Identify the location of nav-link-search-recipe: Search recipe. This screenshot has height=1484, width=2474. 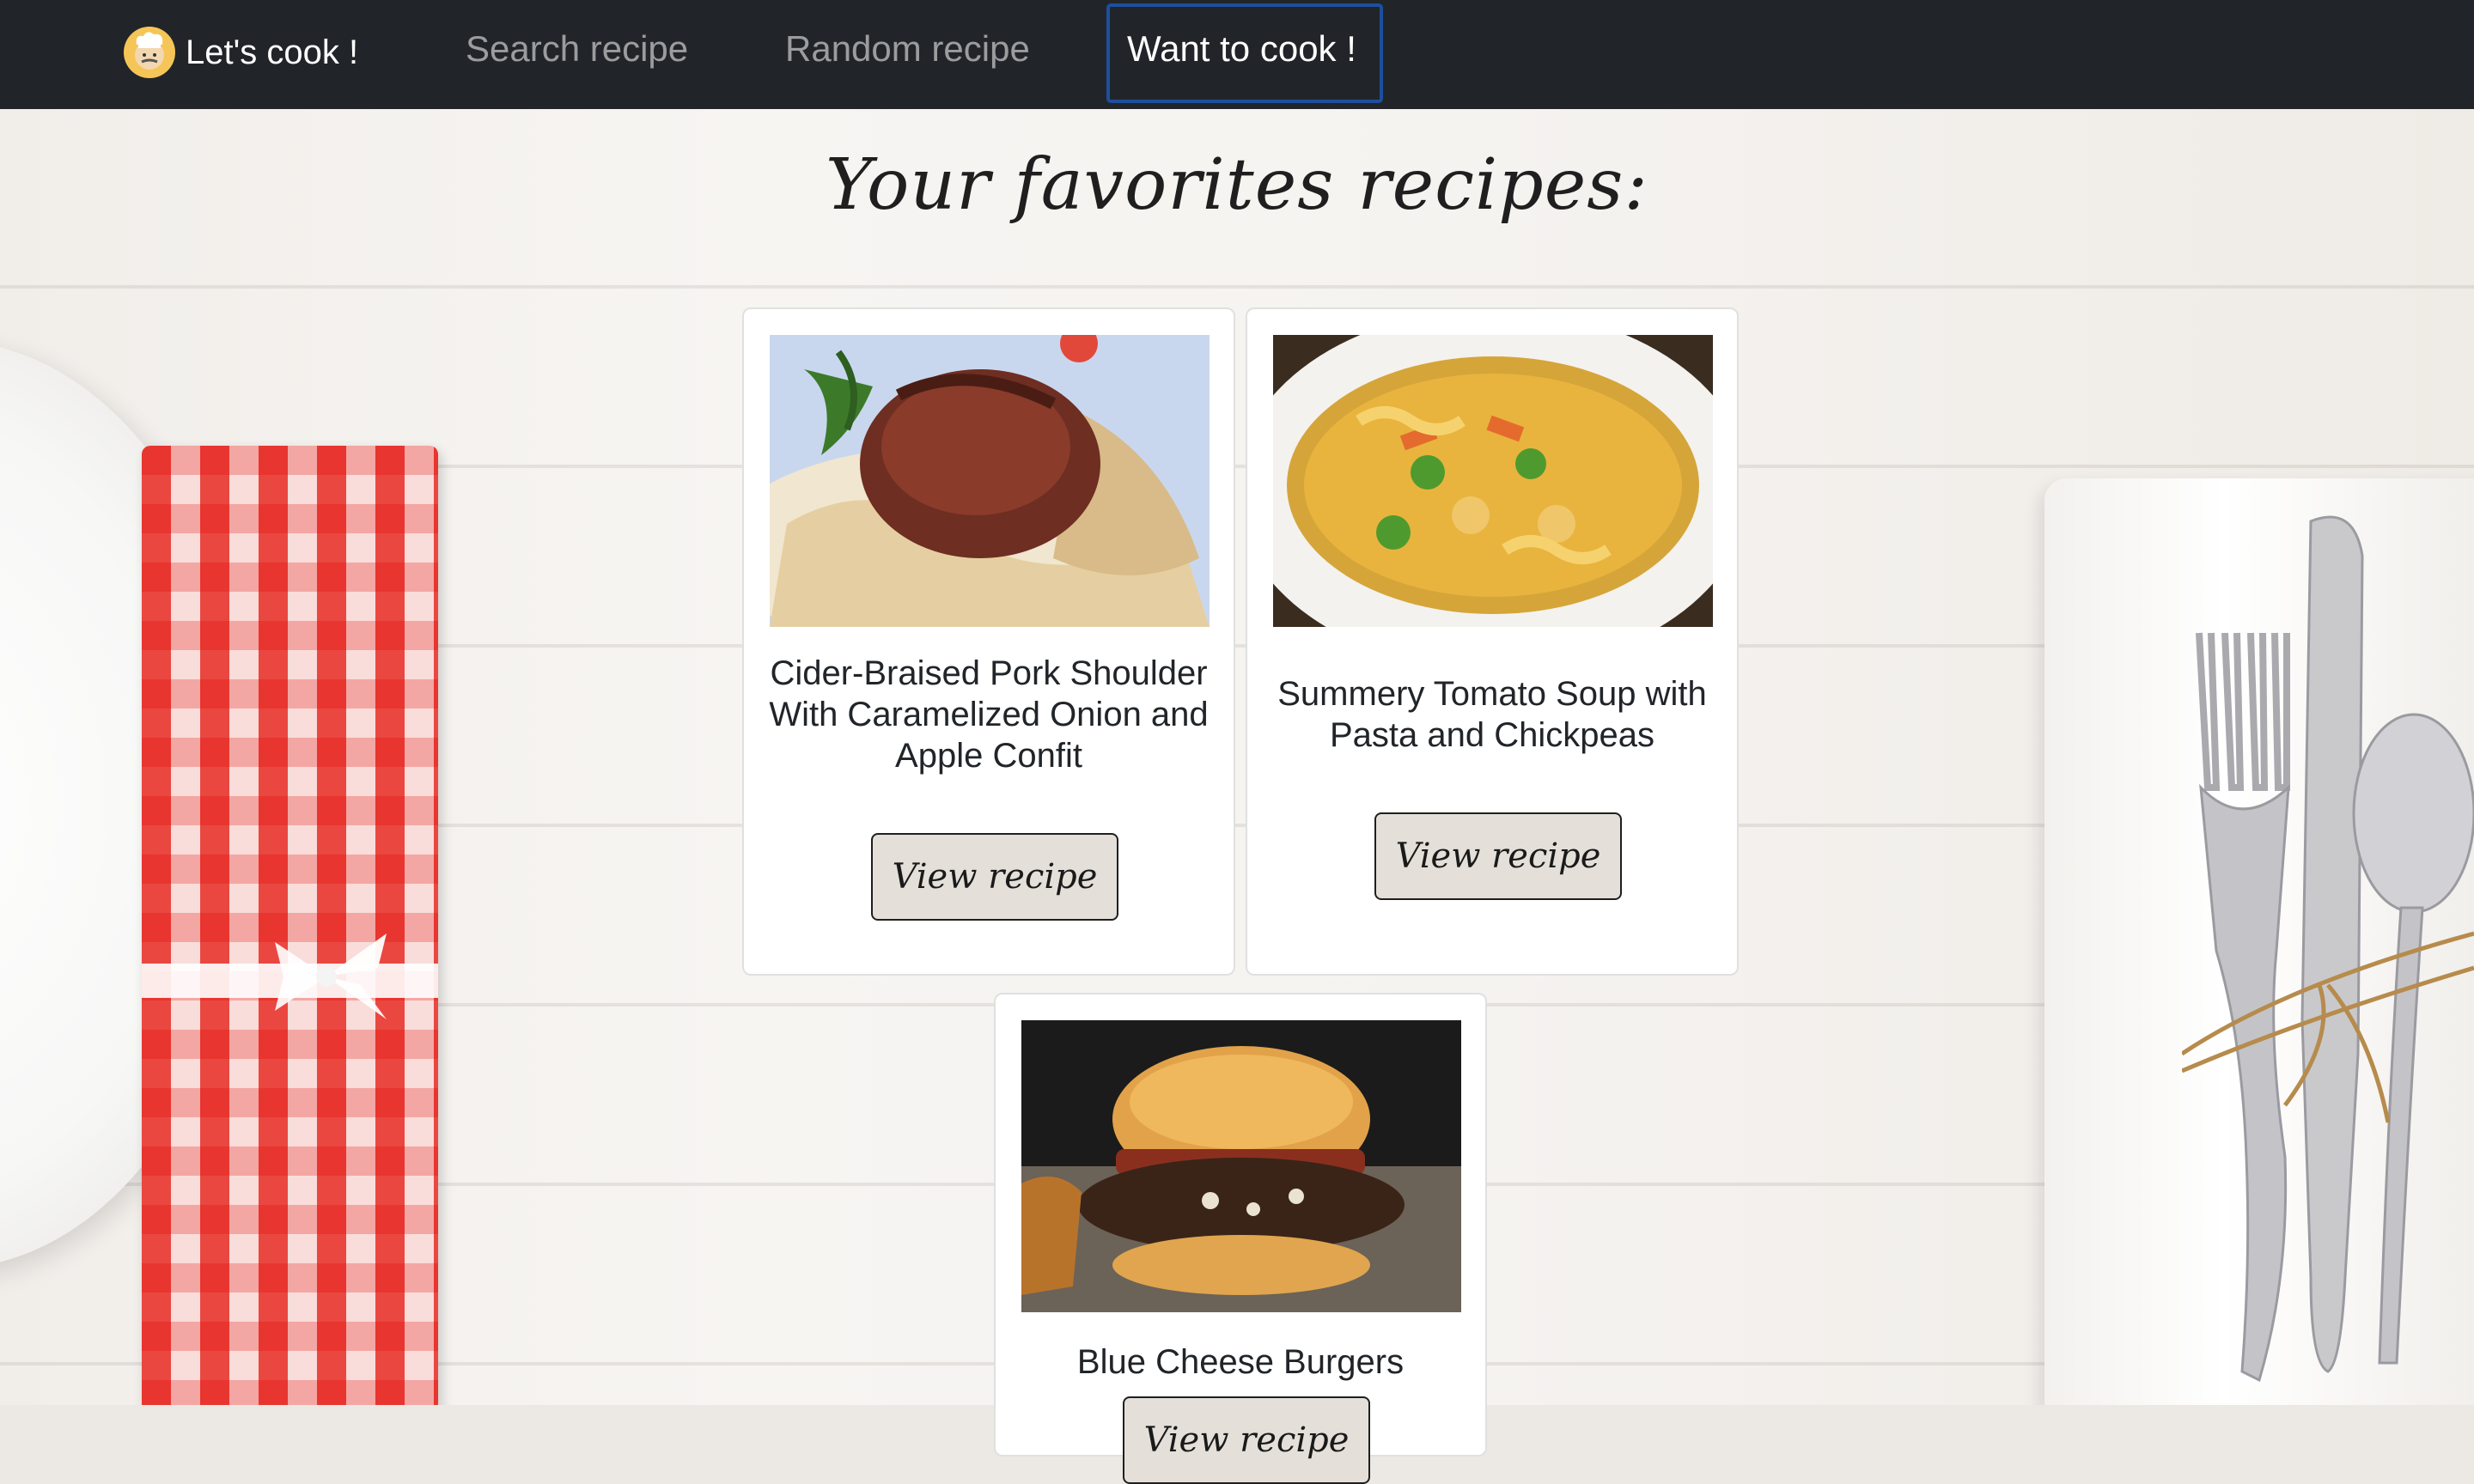
(577, 49).